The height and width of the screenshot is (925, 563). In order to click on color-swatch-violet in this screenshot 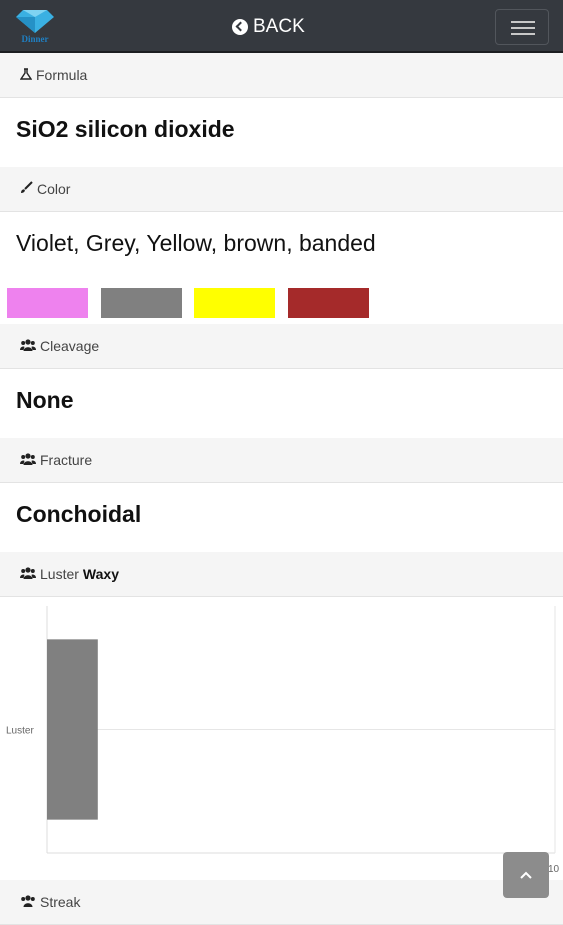, I will do `click(47, 303)`.